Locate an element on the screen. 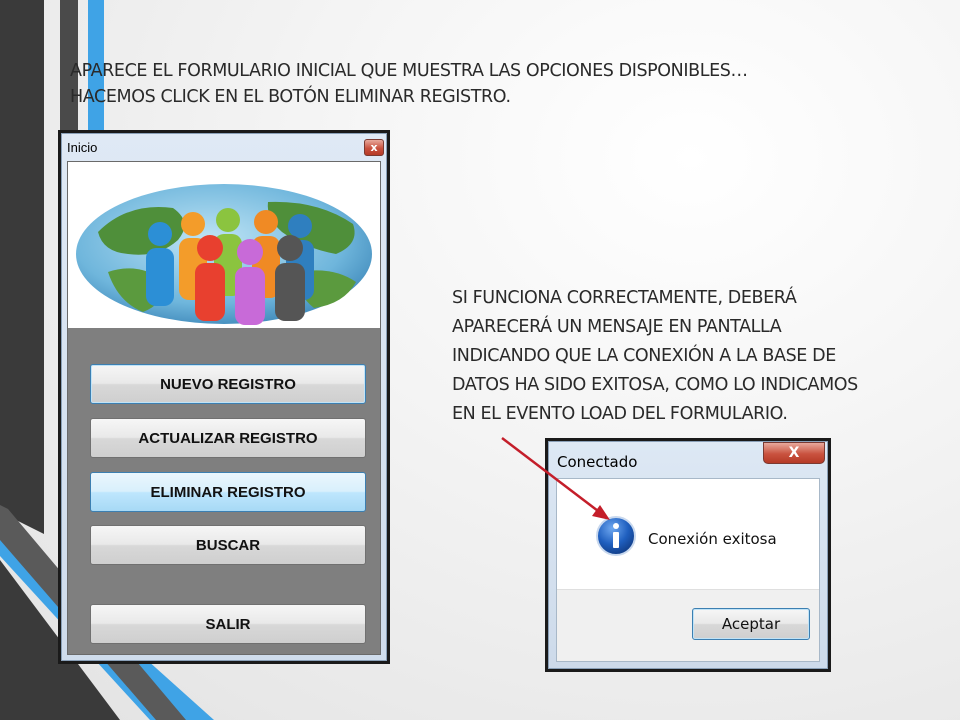  conectado-dialog-frame: Conectado X Conexión exitosa Aceptar is located at coordinates (688, 555).